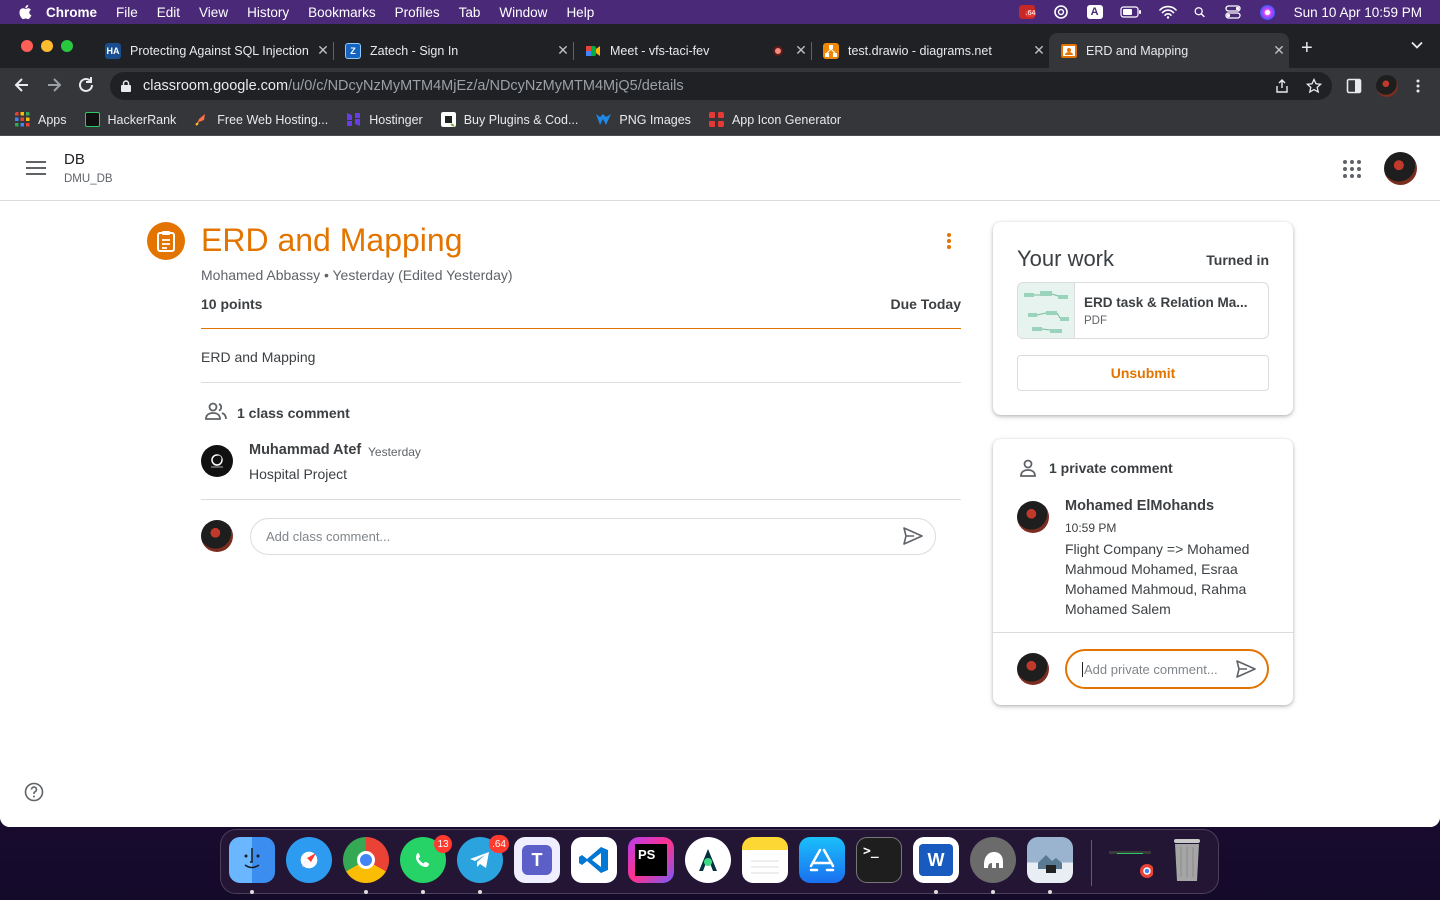 The width and height of the screenshot is (1440, 900). What do you see at coordinates (993, 860) in the screenshot?
I see `dock-sequel-ace-icon` at bounding box center [993, 860].